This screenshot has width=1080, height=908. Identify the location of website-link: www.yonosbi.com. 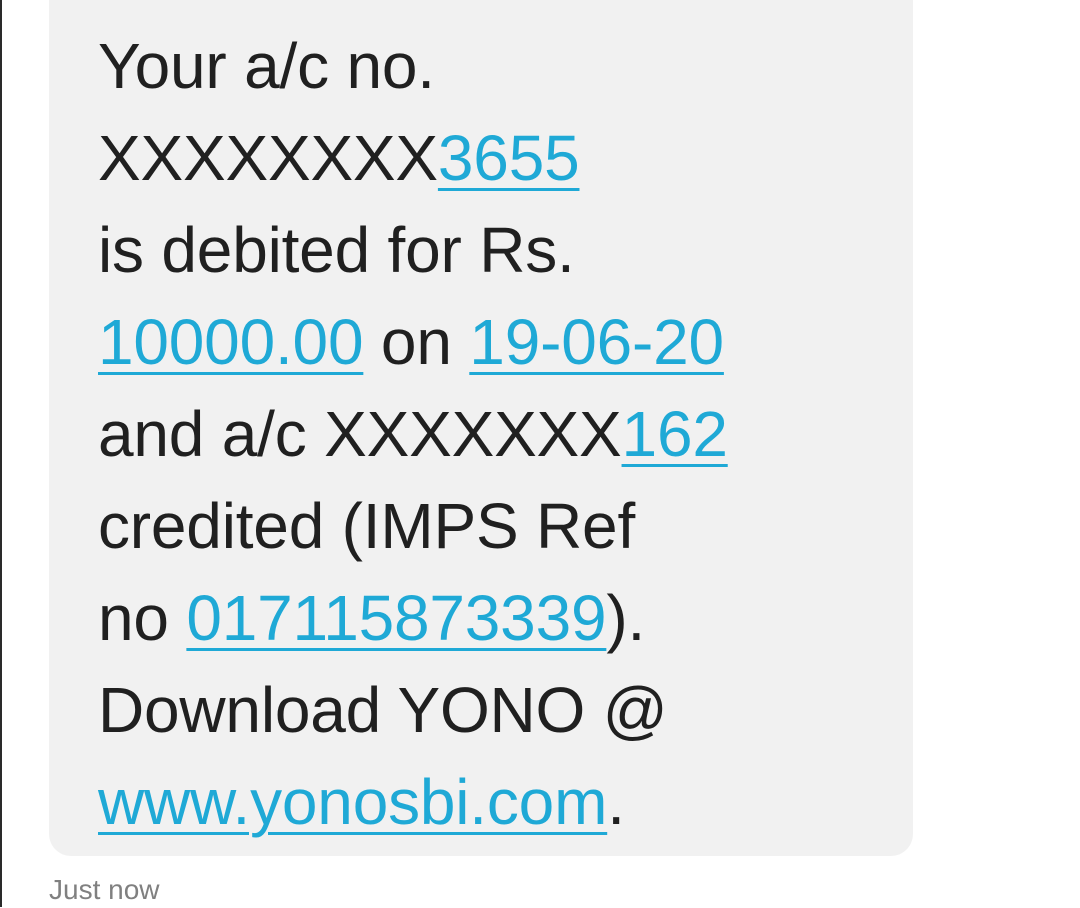
(352, 802).